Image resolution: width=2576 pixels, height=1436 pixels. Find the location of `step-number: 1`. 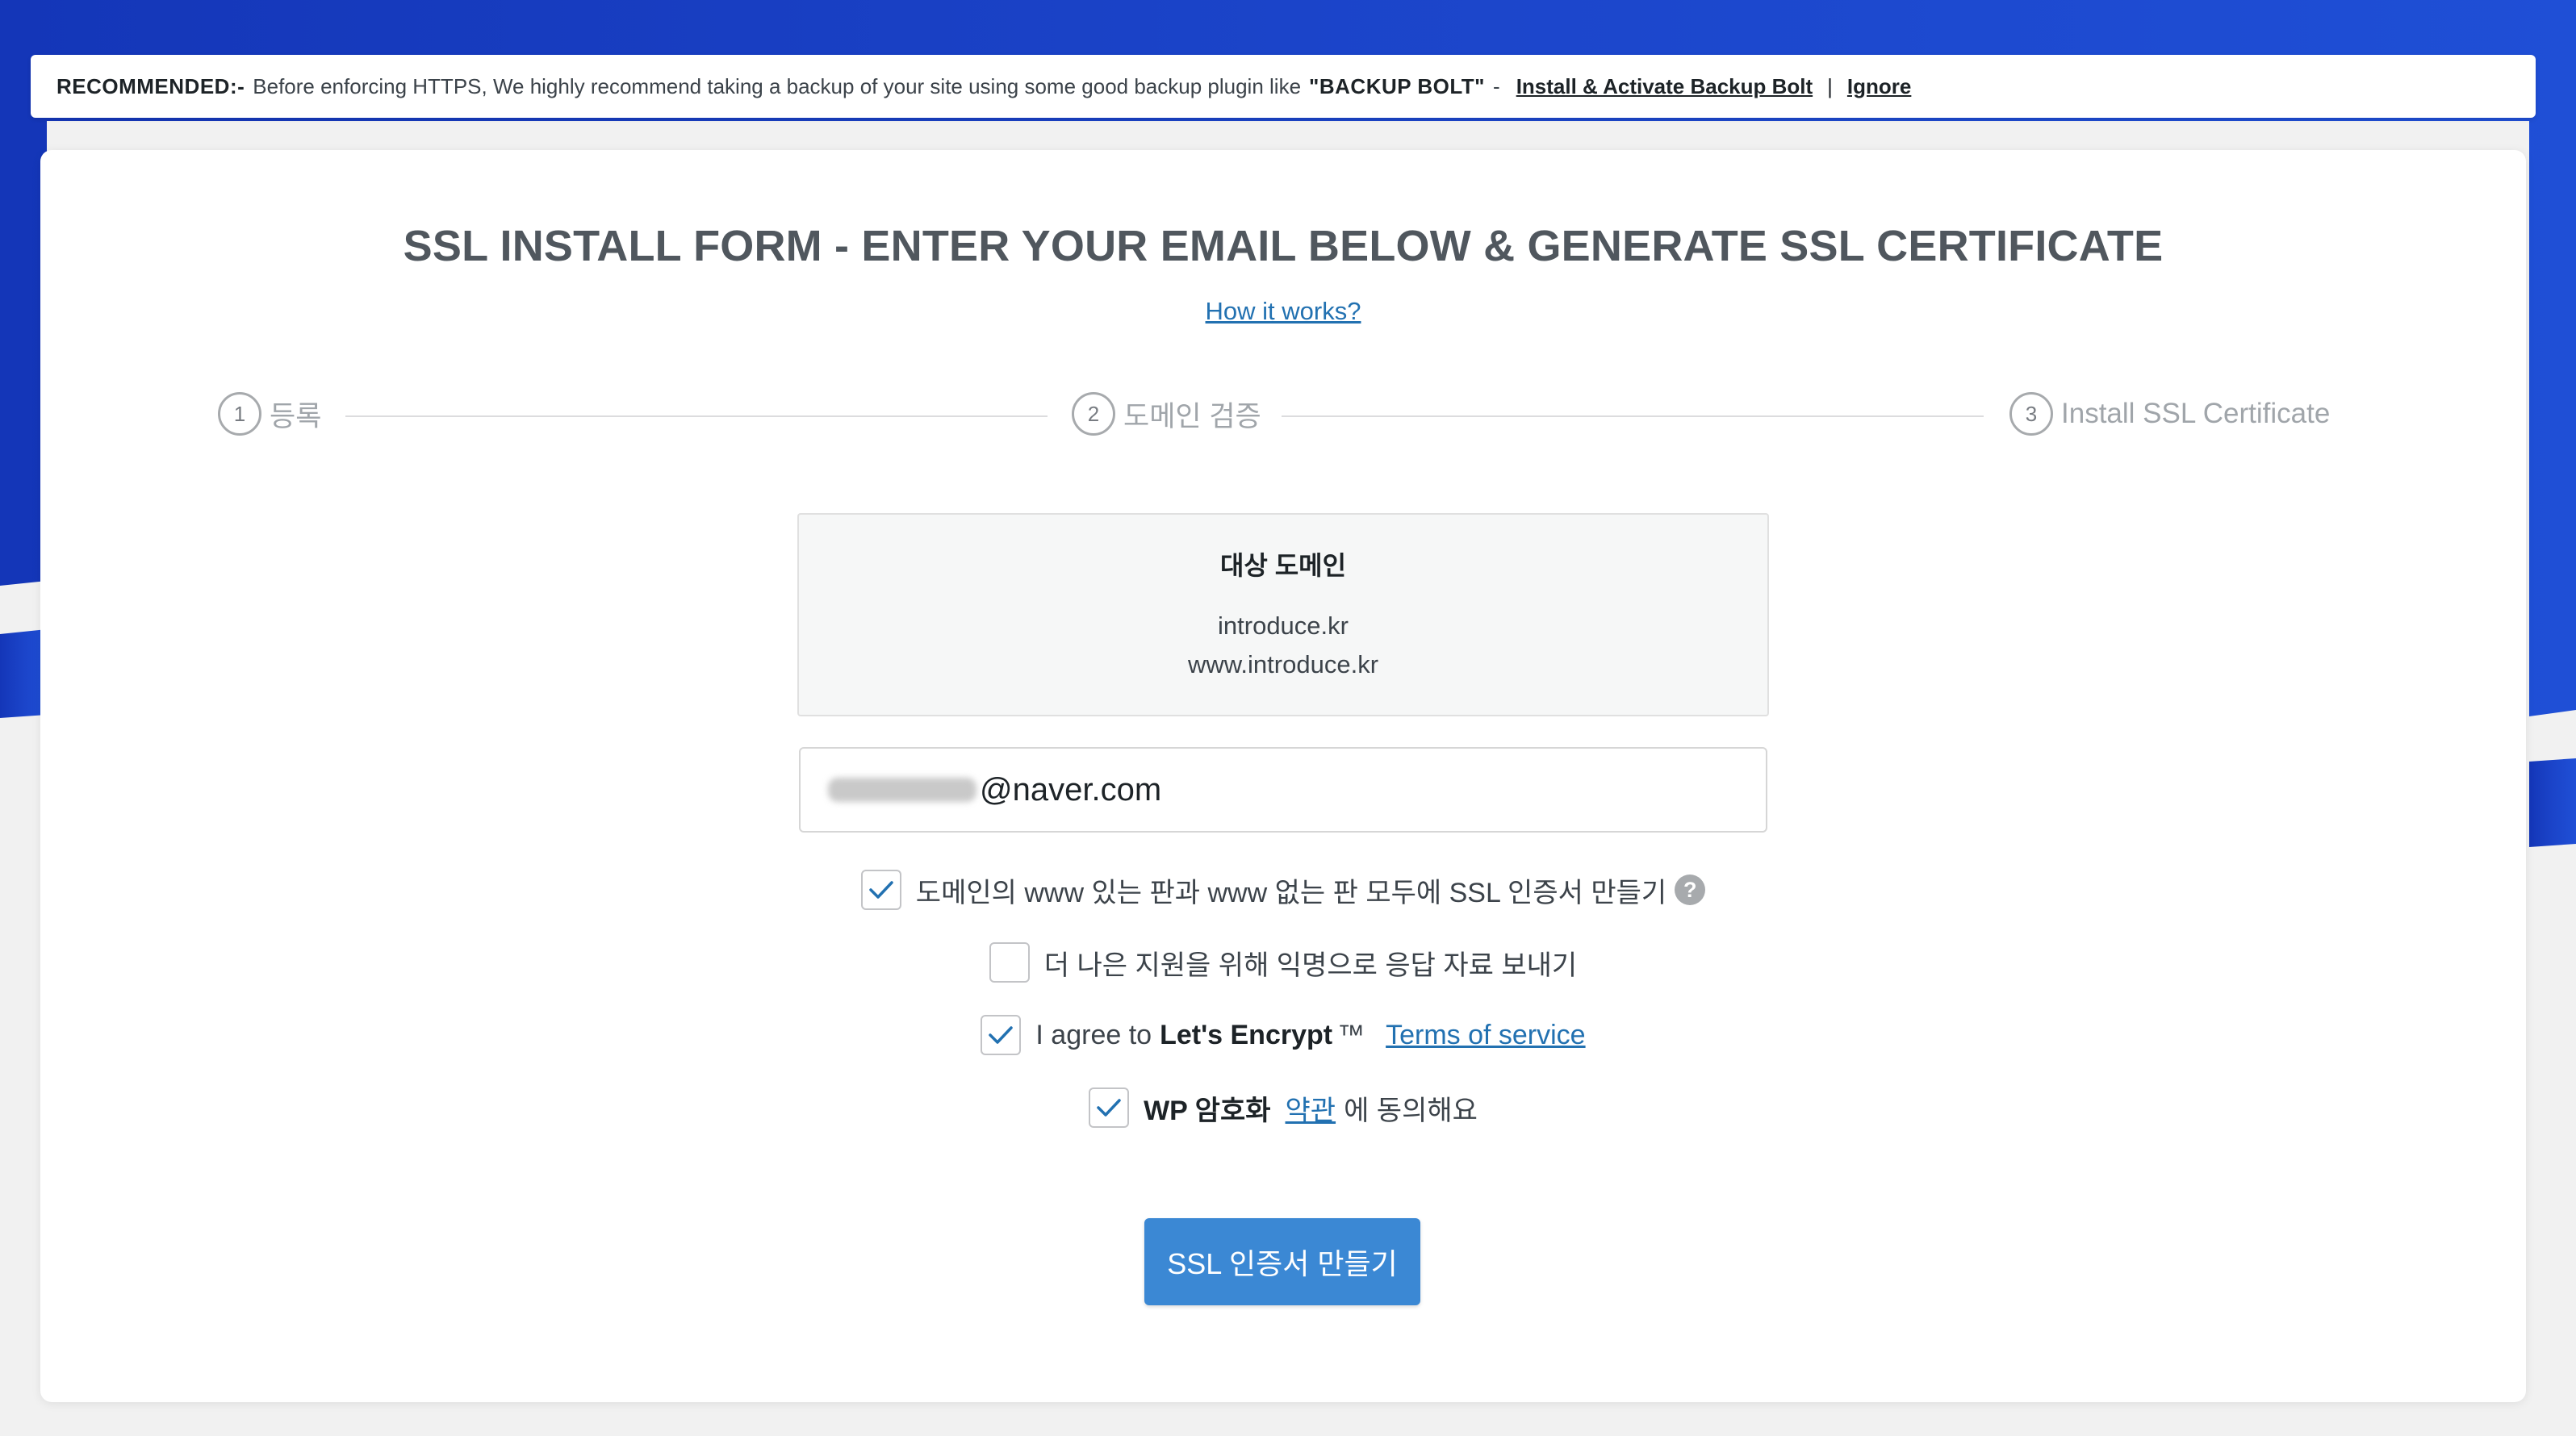

step-number: 1 is located at coordinates (239, 414).